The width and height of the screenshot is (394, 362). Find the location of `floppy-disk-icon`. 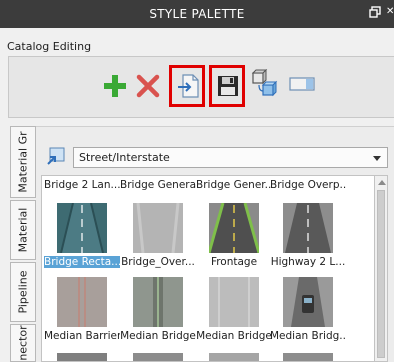

floppy-disk-icon is located at coordinates (228, 86).